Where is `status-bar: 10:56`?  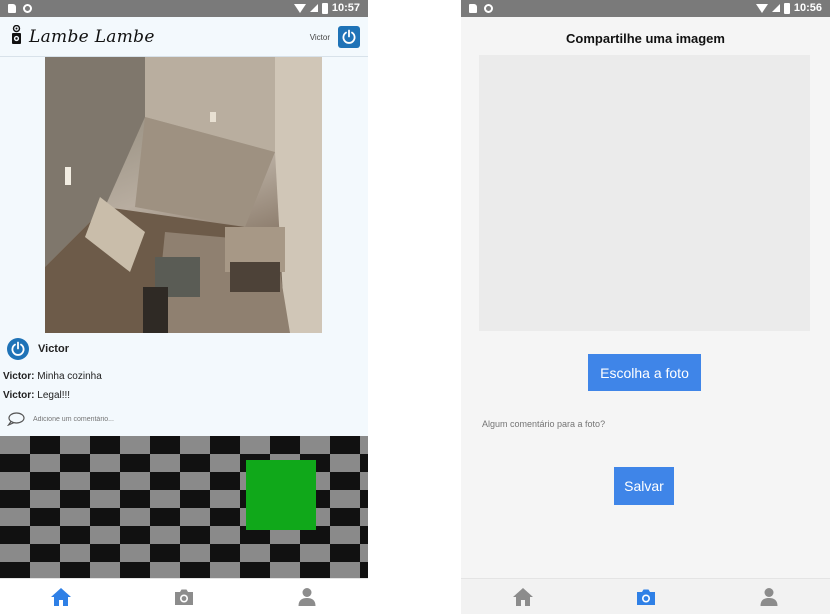 status-bar: 10:56 is located at coordinates (645, 8).